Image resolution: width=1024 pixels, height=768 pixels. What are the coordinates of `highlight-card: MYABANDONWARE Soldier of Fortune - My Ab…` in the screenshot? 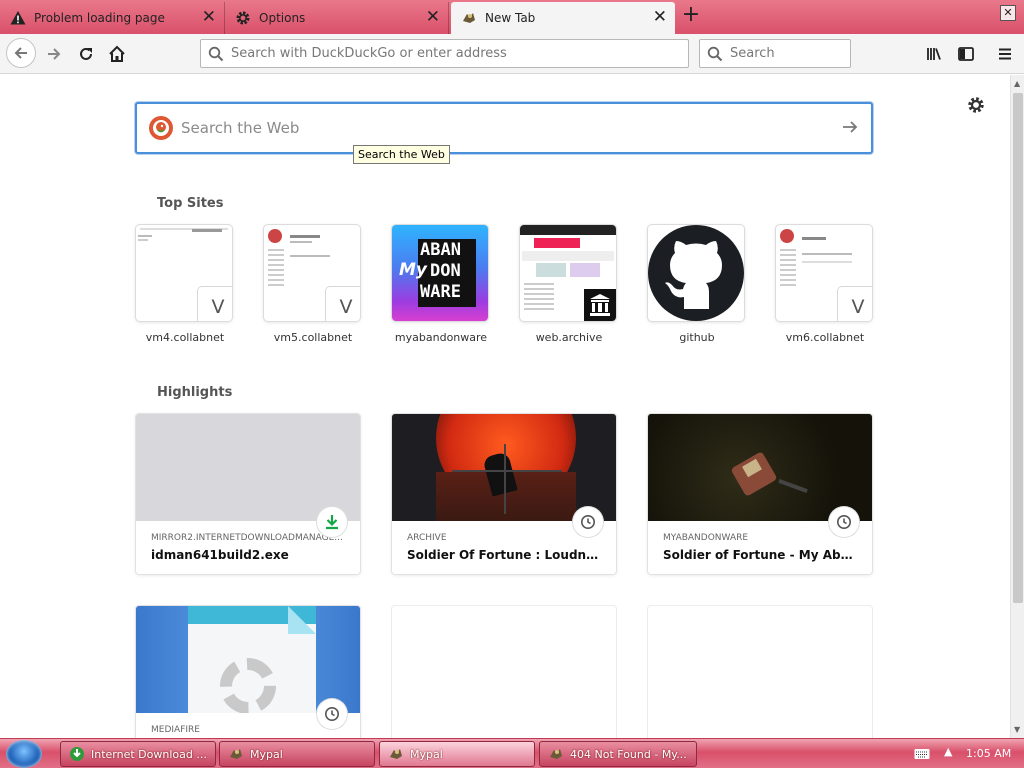 It's located at (760, 494).